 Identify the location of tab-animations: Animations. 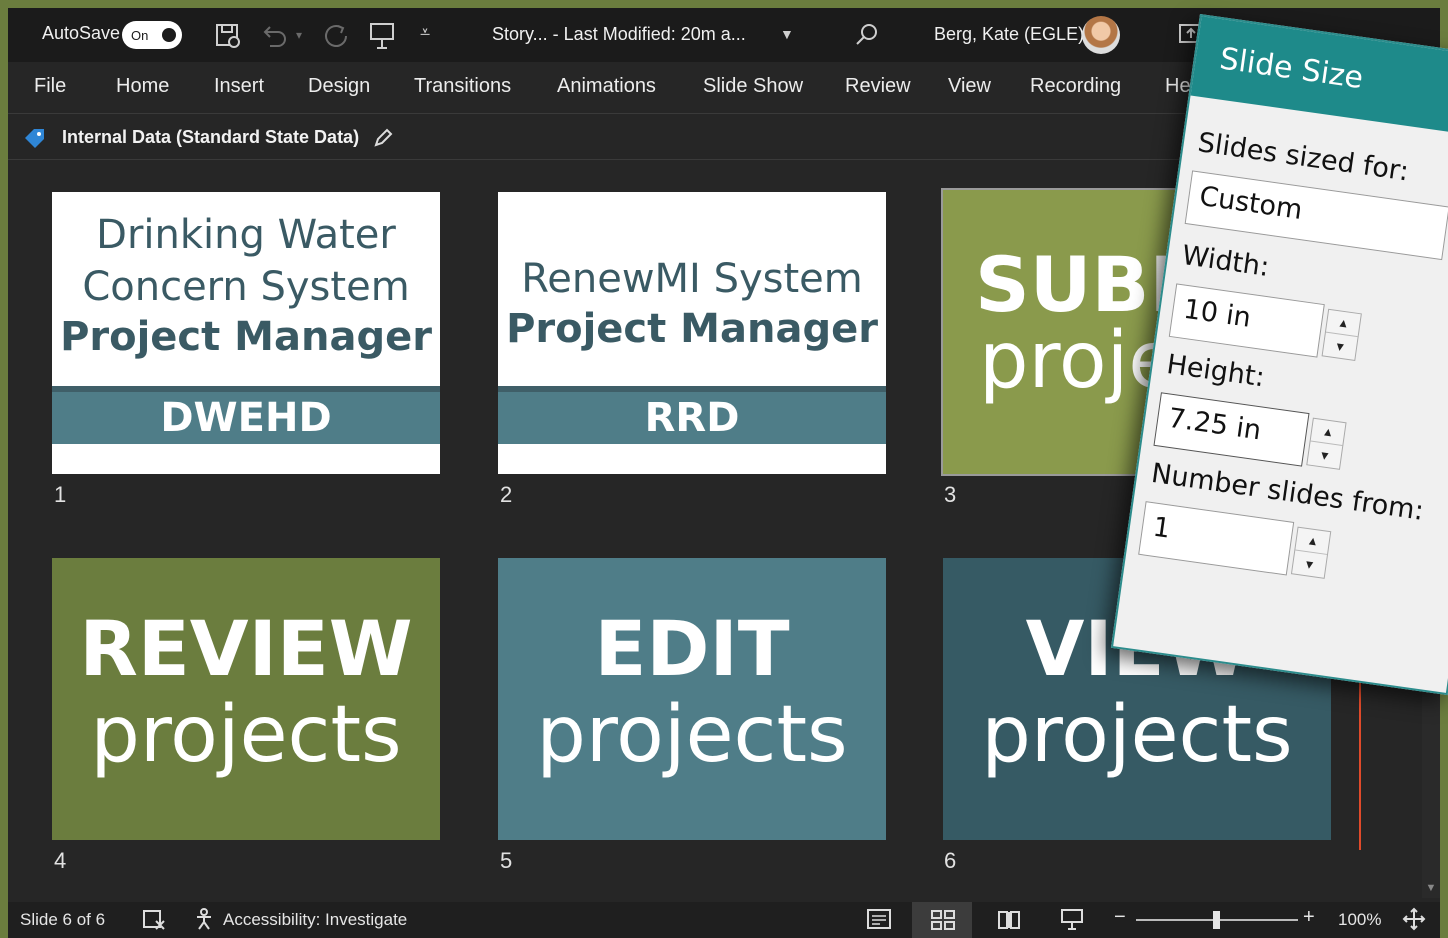
(606, 86).